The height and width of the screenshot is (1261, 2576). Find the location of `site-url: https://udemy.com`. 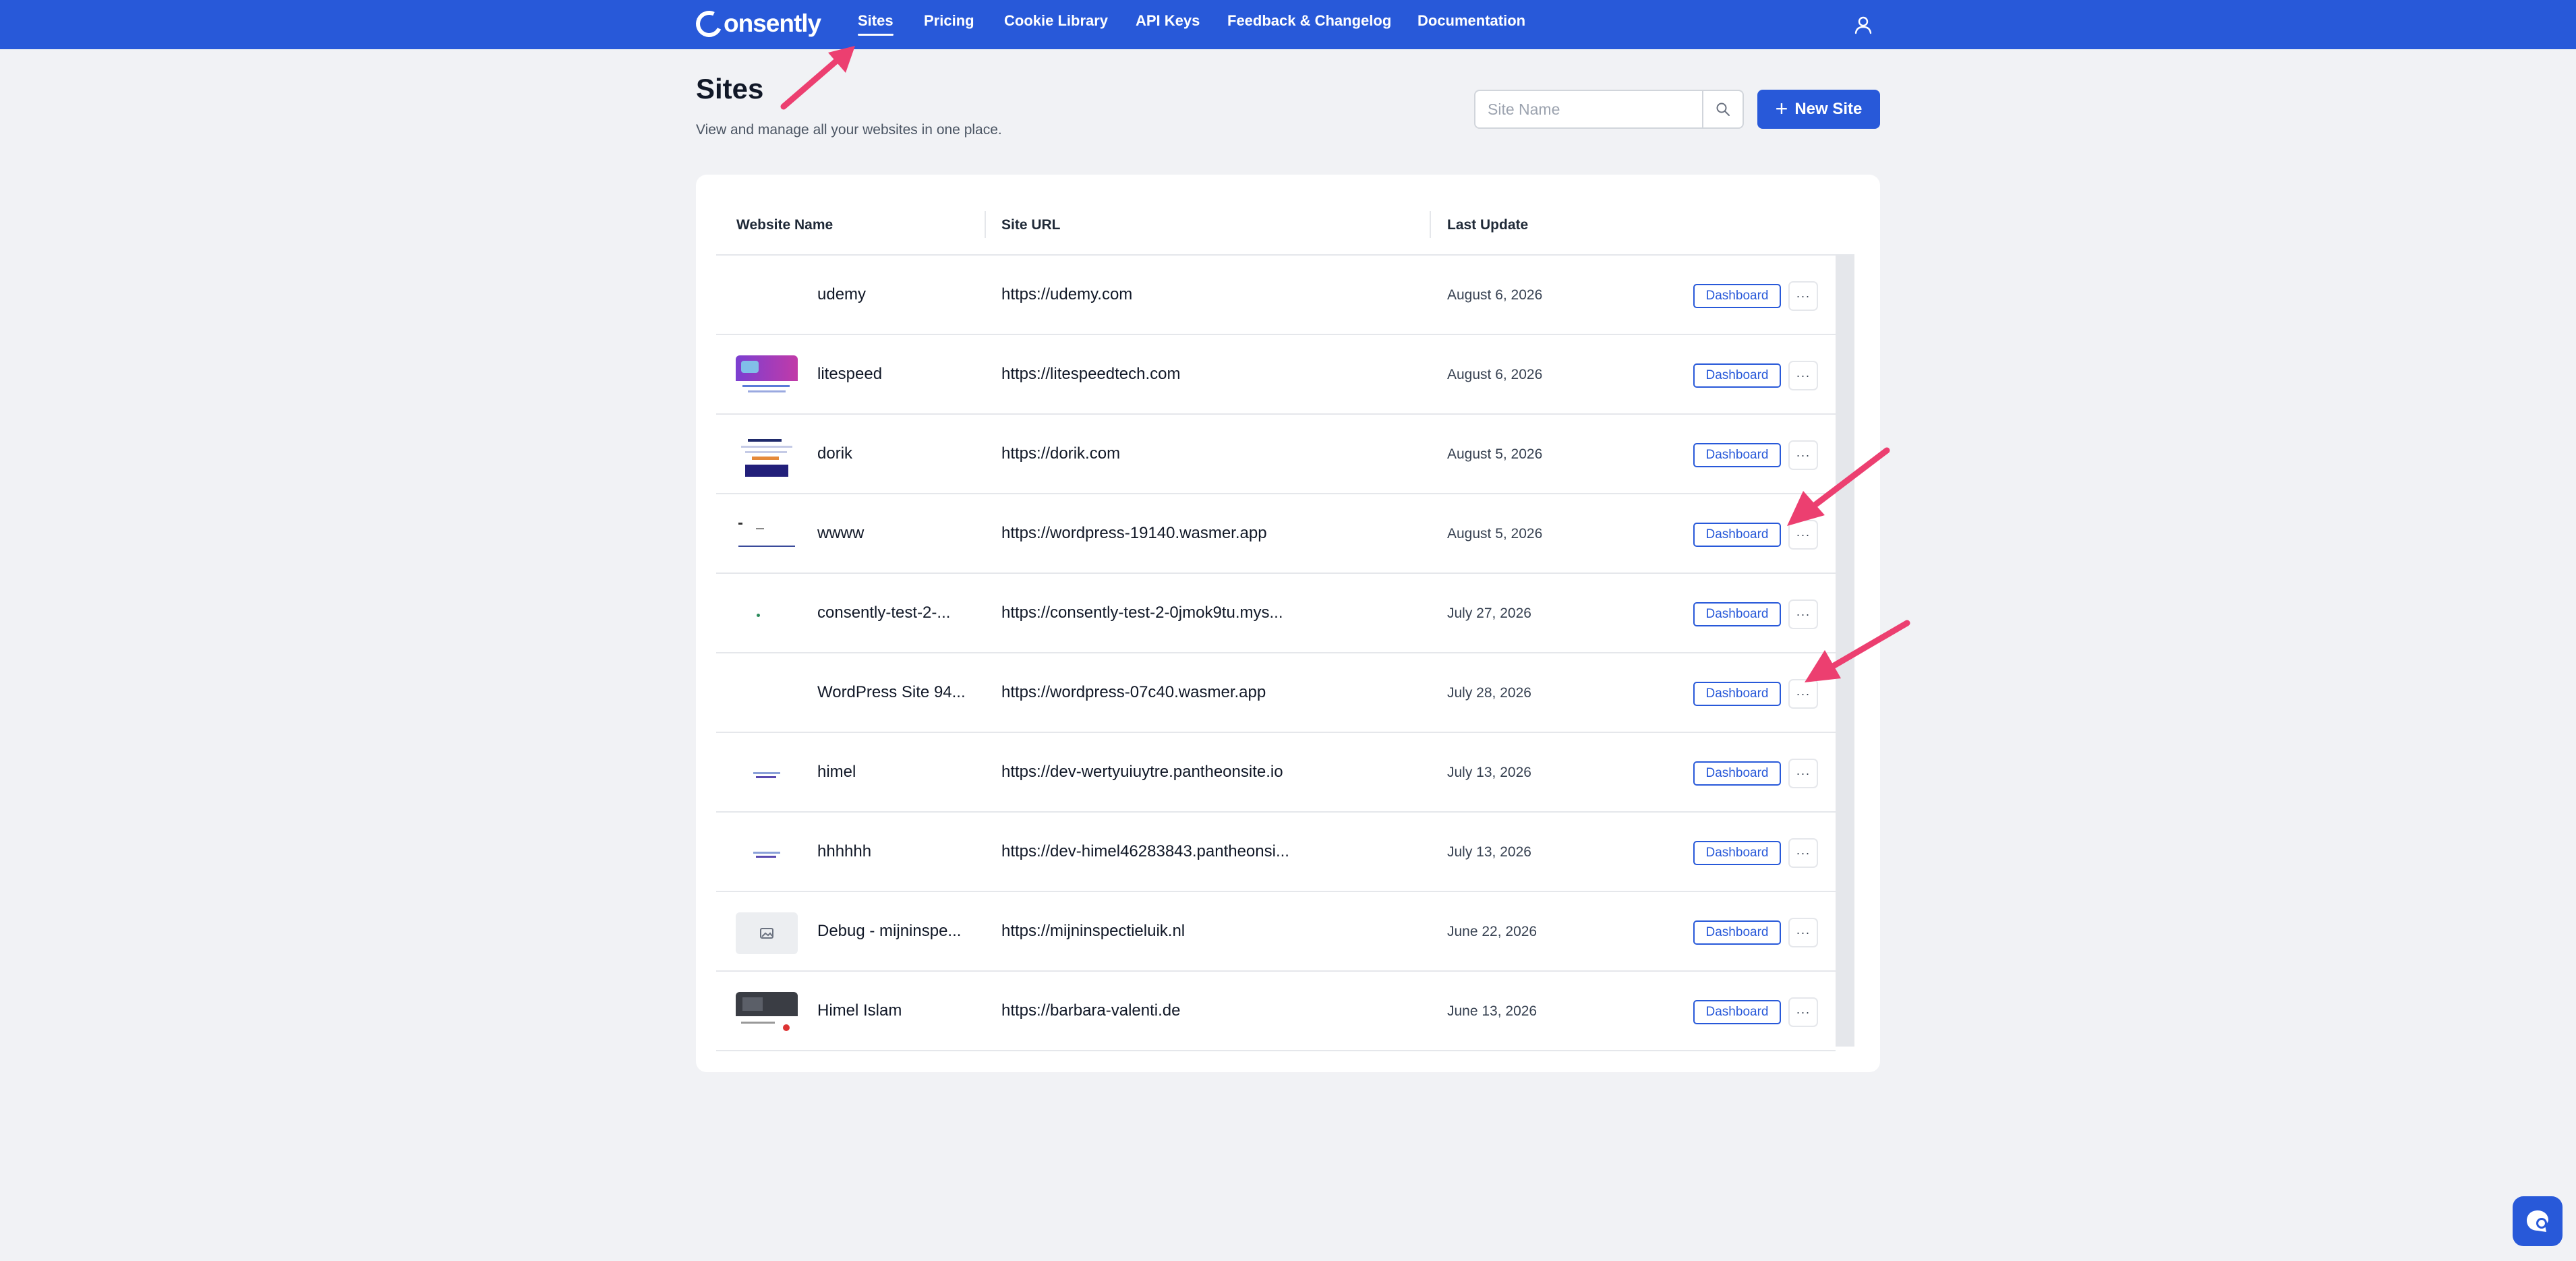

site-url: https://udemy.com is located at coordinates (1067, 294).